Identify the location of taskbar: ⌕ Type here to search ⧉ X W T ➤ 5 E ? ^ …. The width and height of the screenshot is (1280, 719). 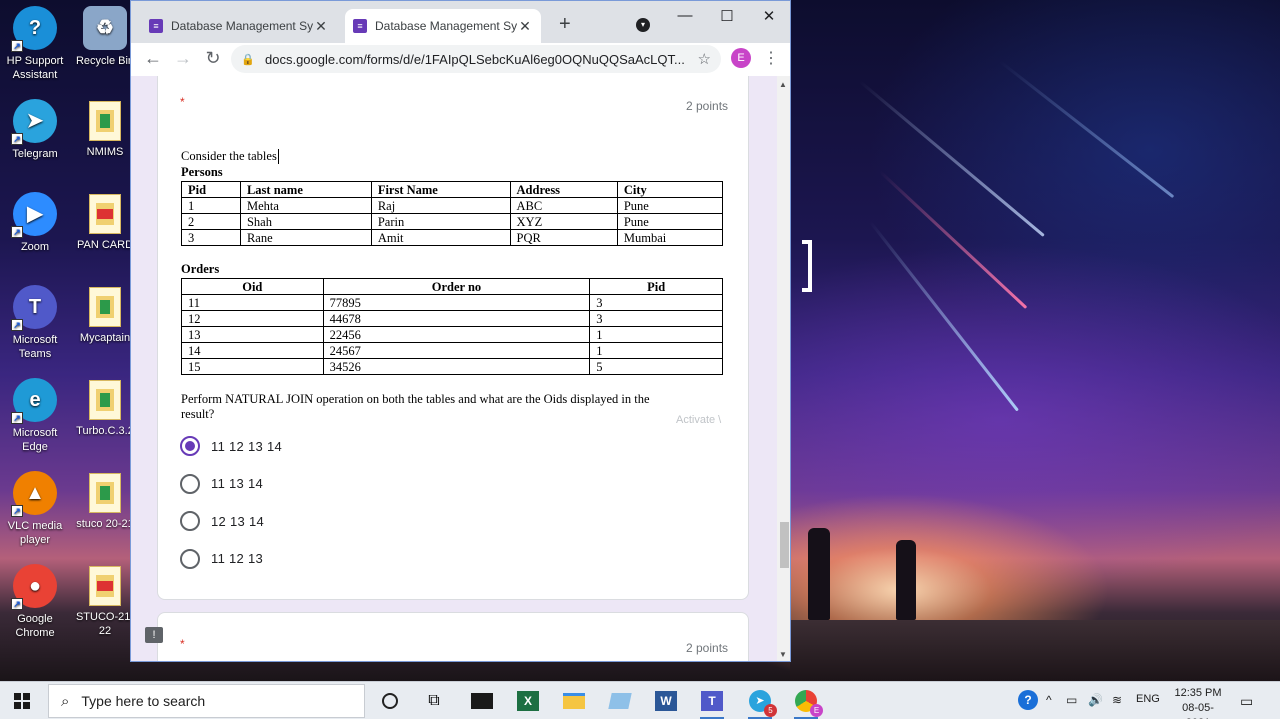
(640, 700).